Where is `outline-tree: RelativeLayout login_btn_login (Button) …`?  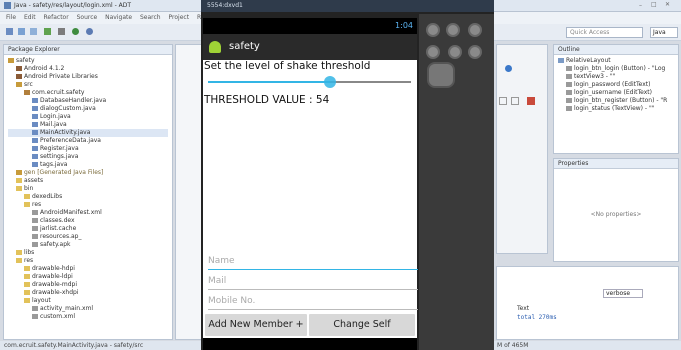
outline-tree: RelativeLayout login_btn_login (Button) … is located at coordinates (616, 85).